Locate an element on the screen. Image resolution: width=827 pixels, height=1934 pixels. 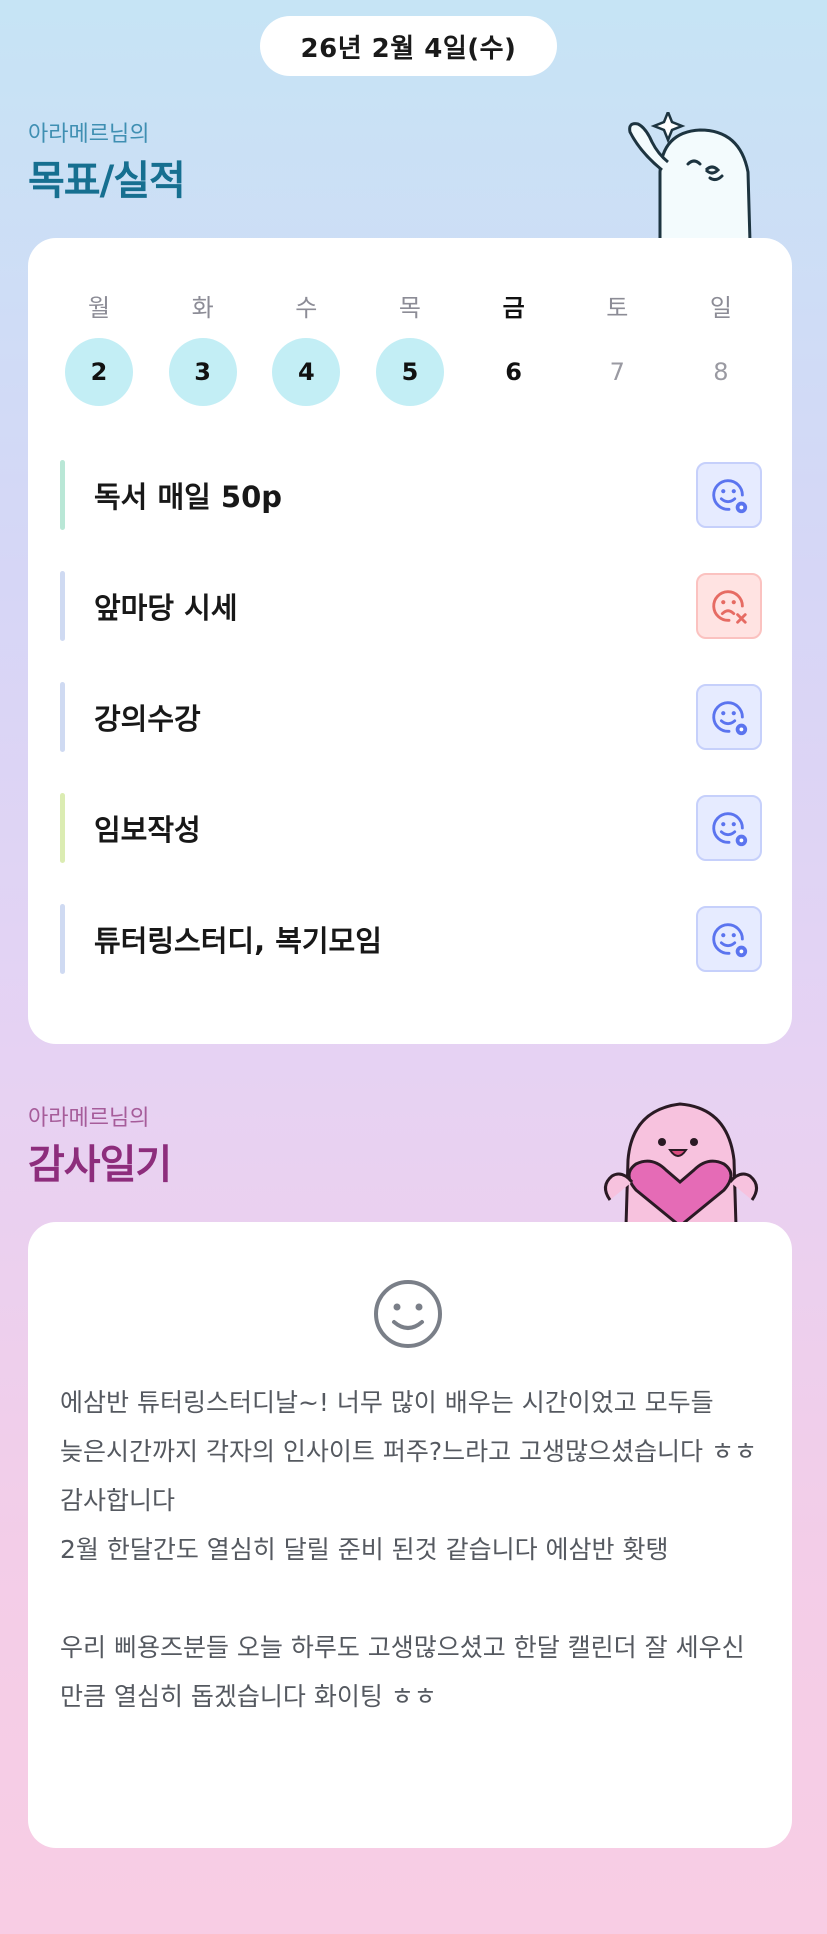
goal-text: 독서 매일 50p is located at coordinates (188, 497).